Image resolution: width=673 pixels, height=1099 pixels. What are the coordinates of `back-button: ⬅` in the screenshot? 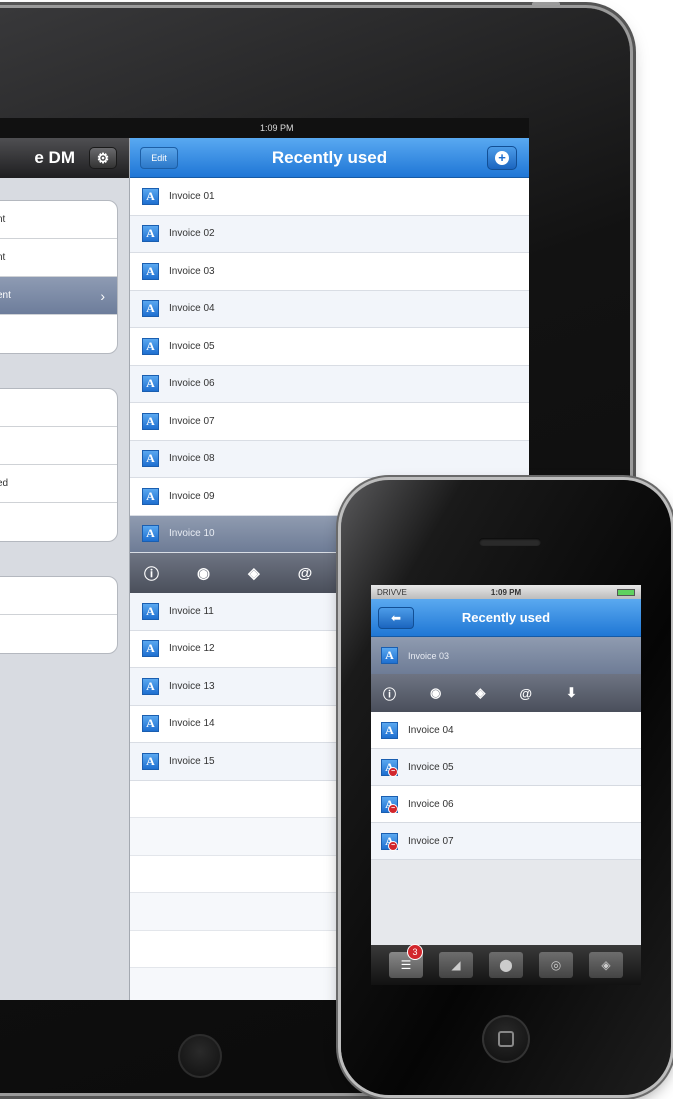 It's located at (396, 618).